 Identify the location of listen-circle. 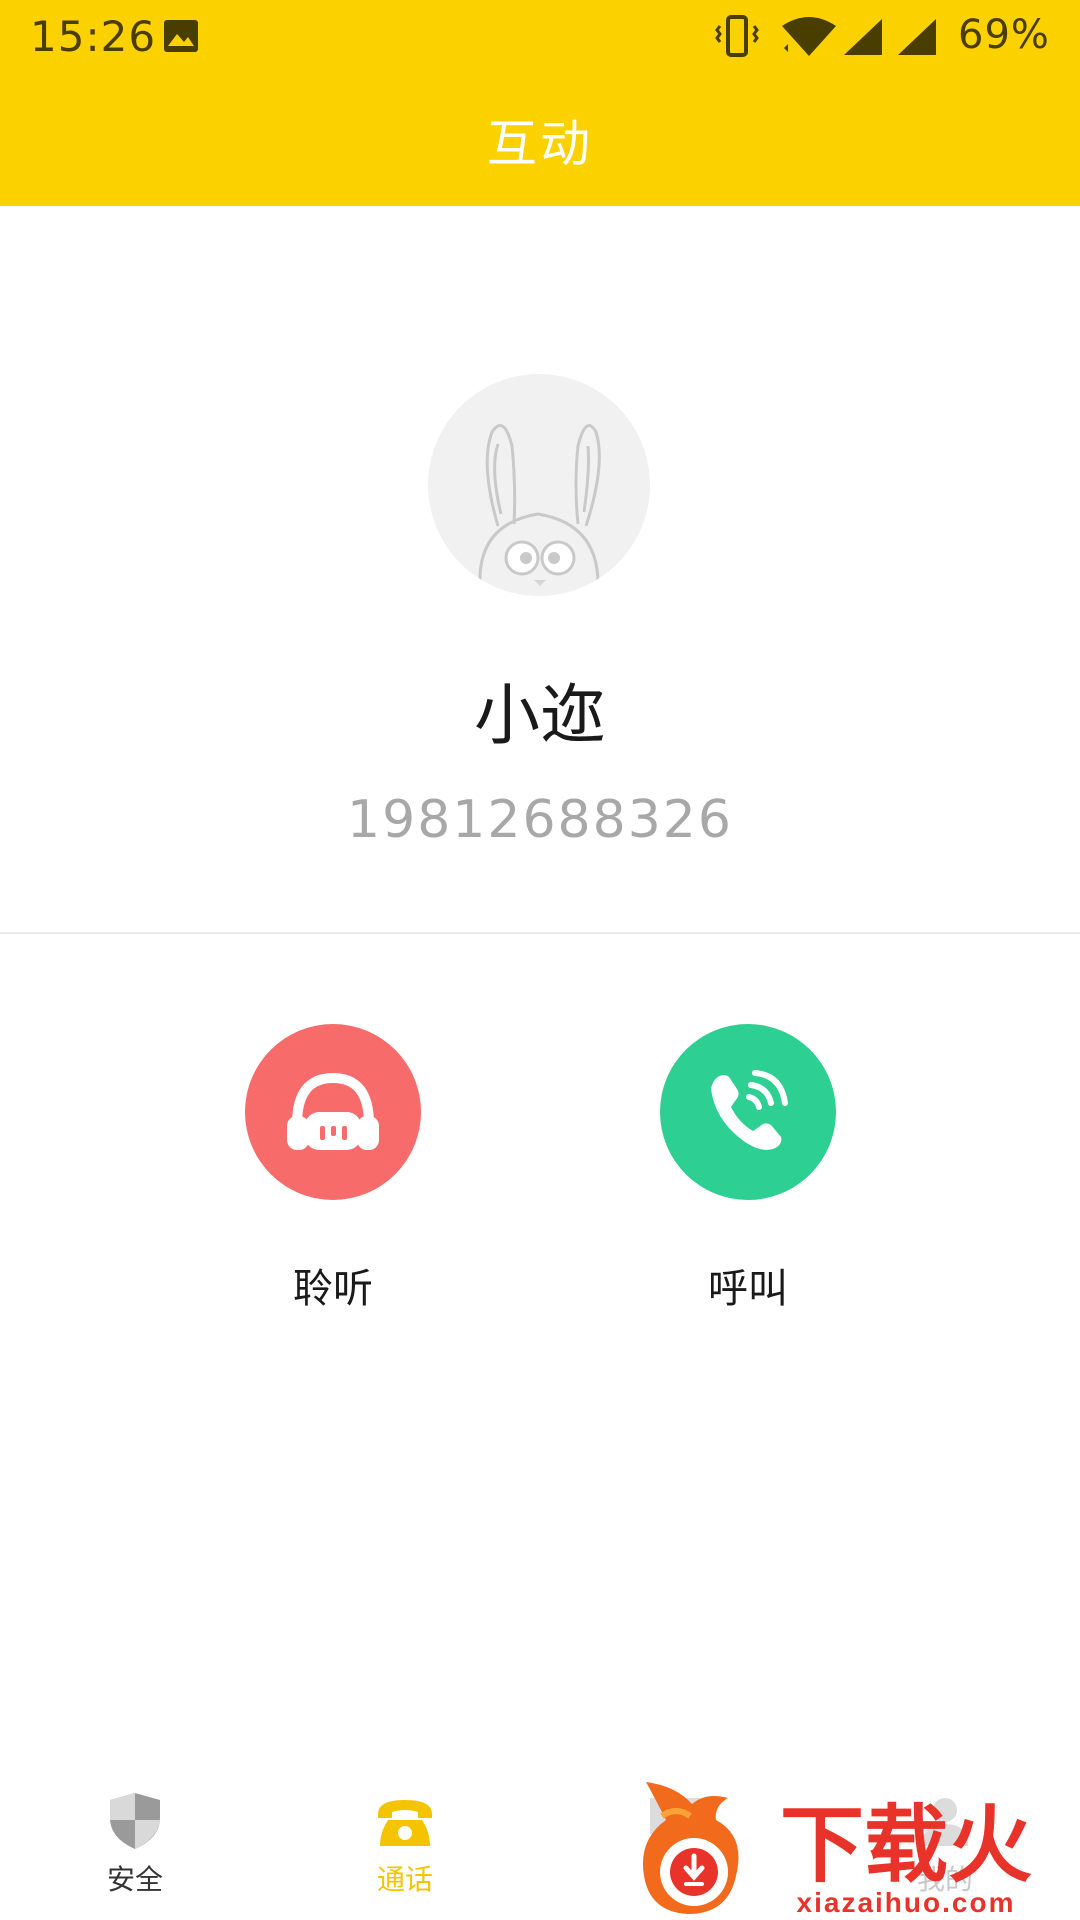
(333, 1112).